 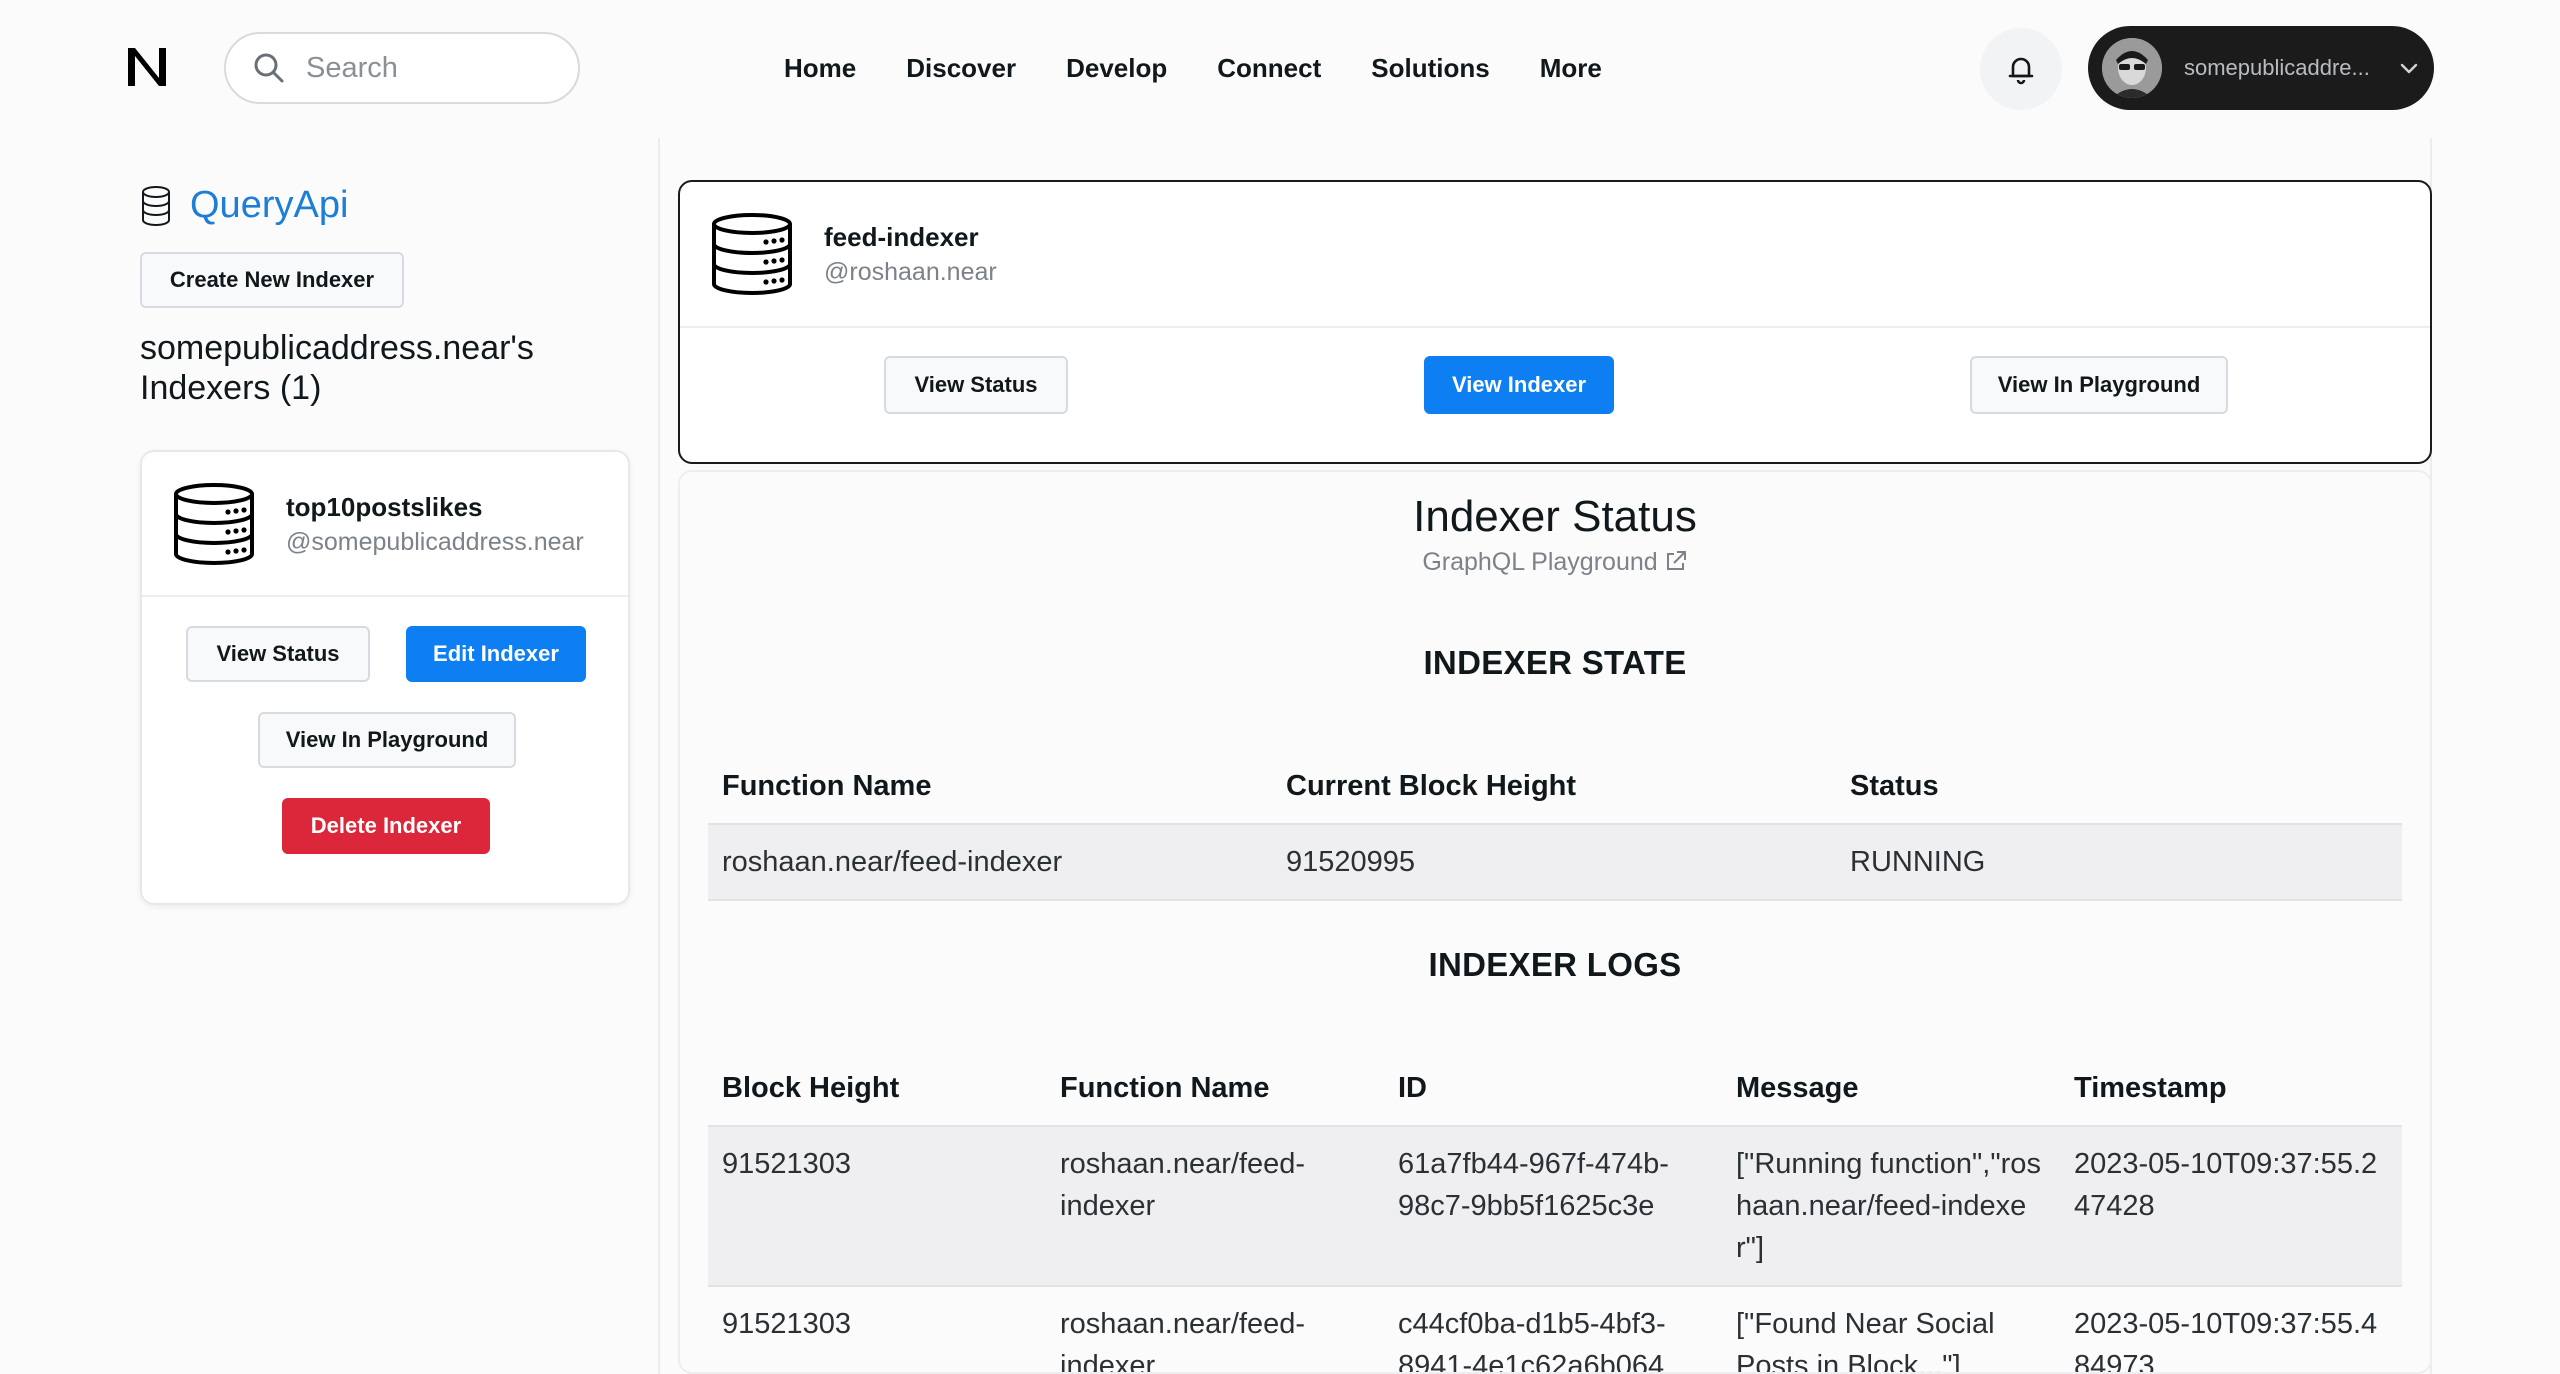 What do you see at coordinates (1116, 68) in the screenshot?
I see `nav-develop: Develop` at bounding box center [1116, 68].